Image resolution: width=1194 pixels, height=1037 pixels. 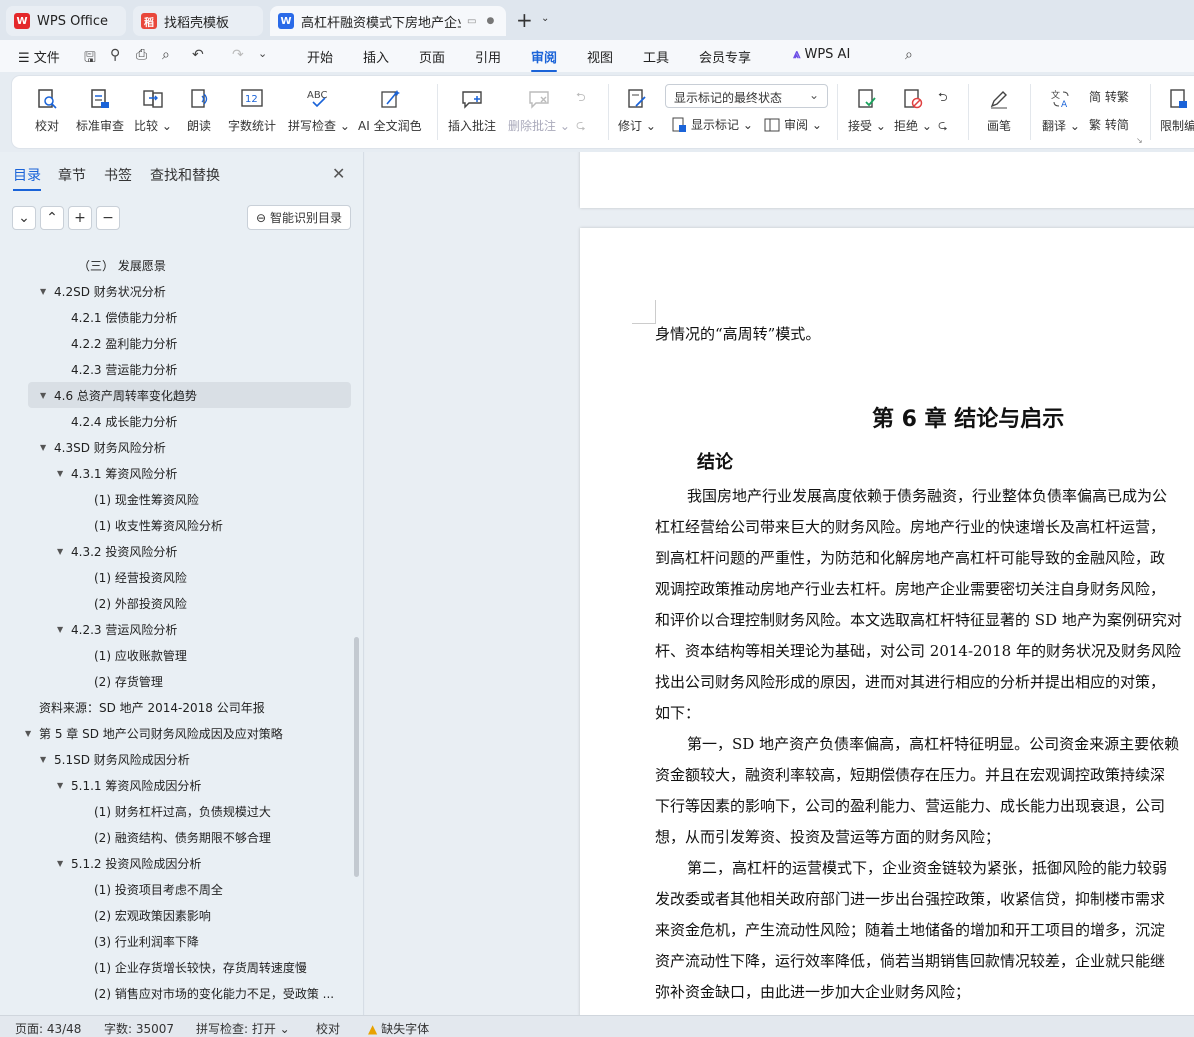 What do you see at coordinates (545, 18) in the screenshot?
I see `chevron-down-icon: ⌄` at bounding box center [545, 18].